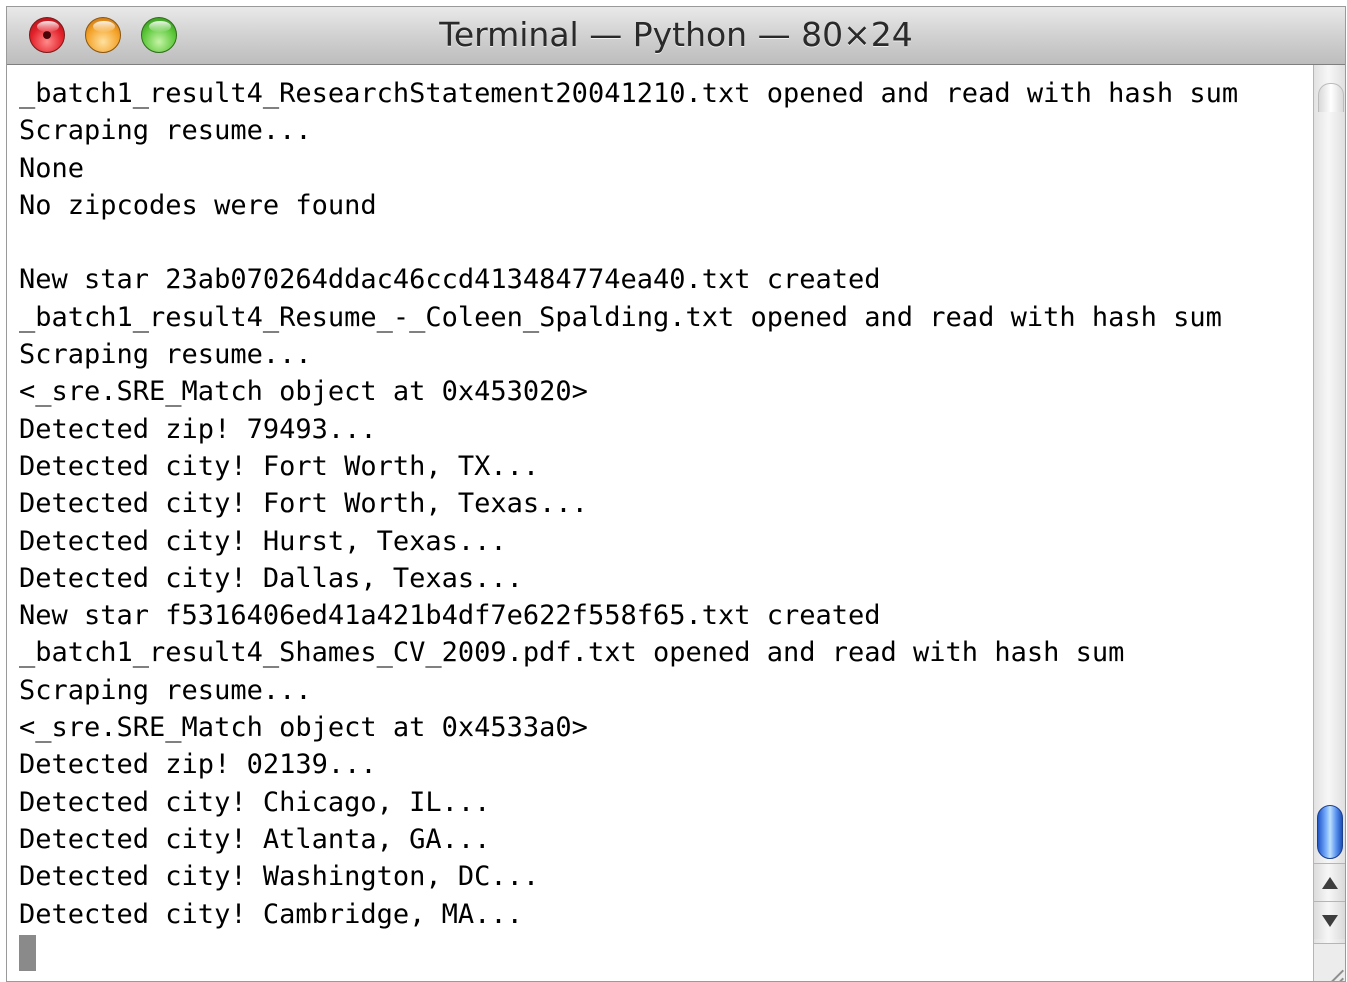  Describe the element at coordinates (1329, 962) in the screenshot. I see `resize-grip-icon` at that location.